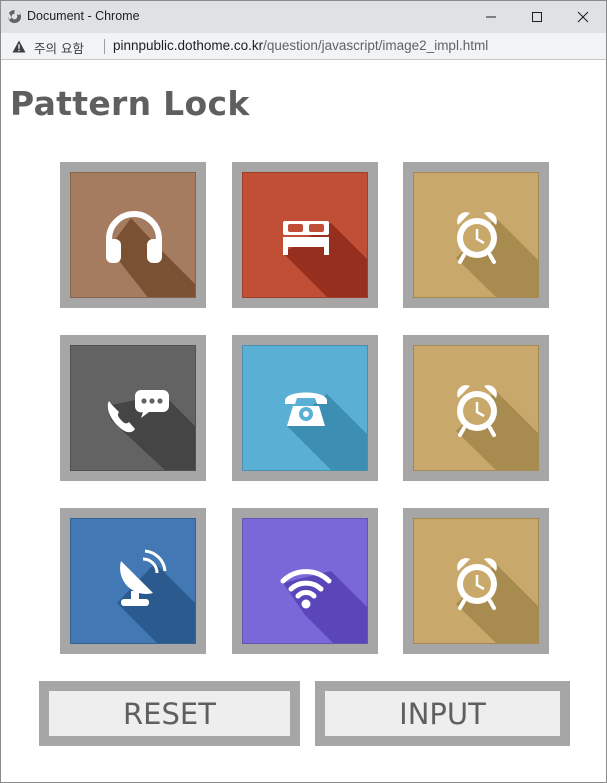 This screenshot has height=783, width=607. Describe the element at coordinates (188, 45) in the screenshot. I see `url-host: pinnpublic.dothome.co.kr` at that location.